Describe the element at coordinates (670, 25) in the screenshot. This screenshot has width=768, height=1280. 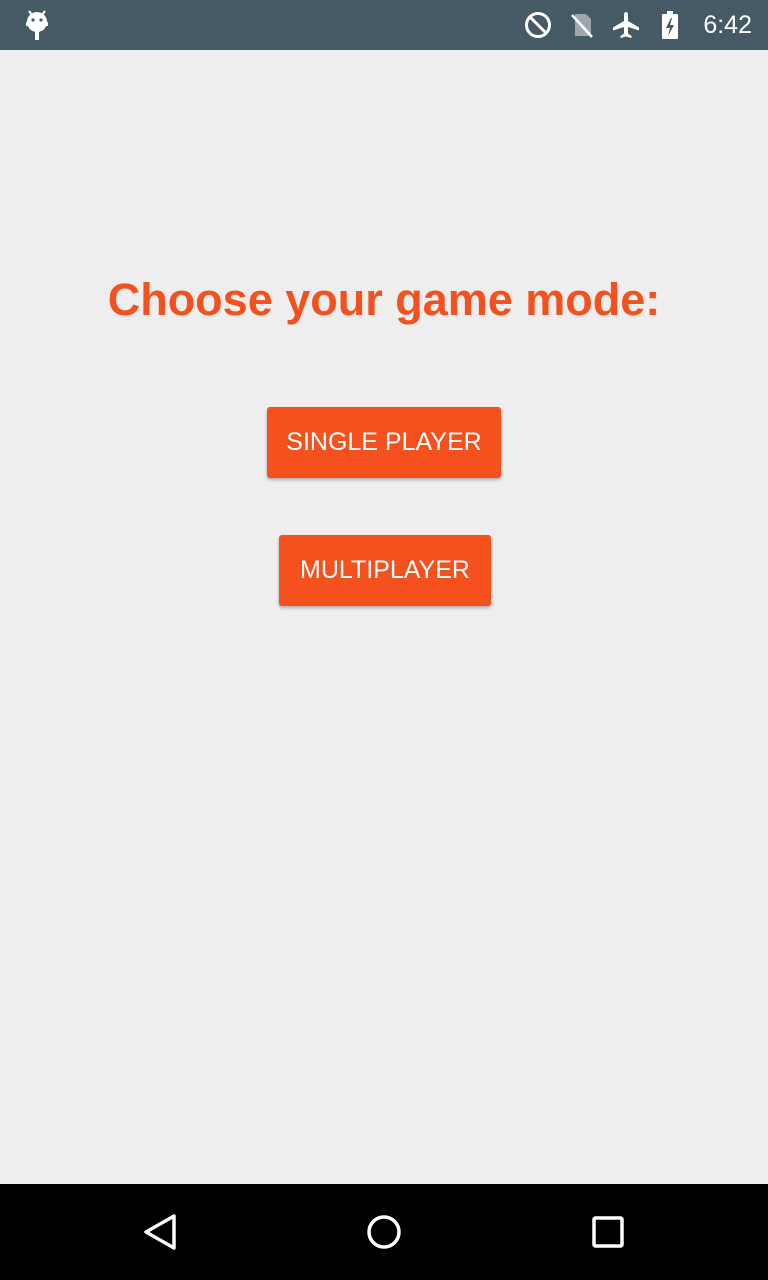
I see `battery-charging-icon` at that location.